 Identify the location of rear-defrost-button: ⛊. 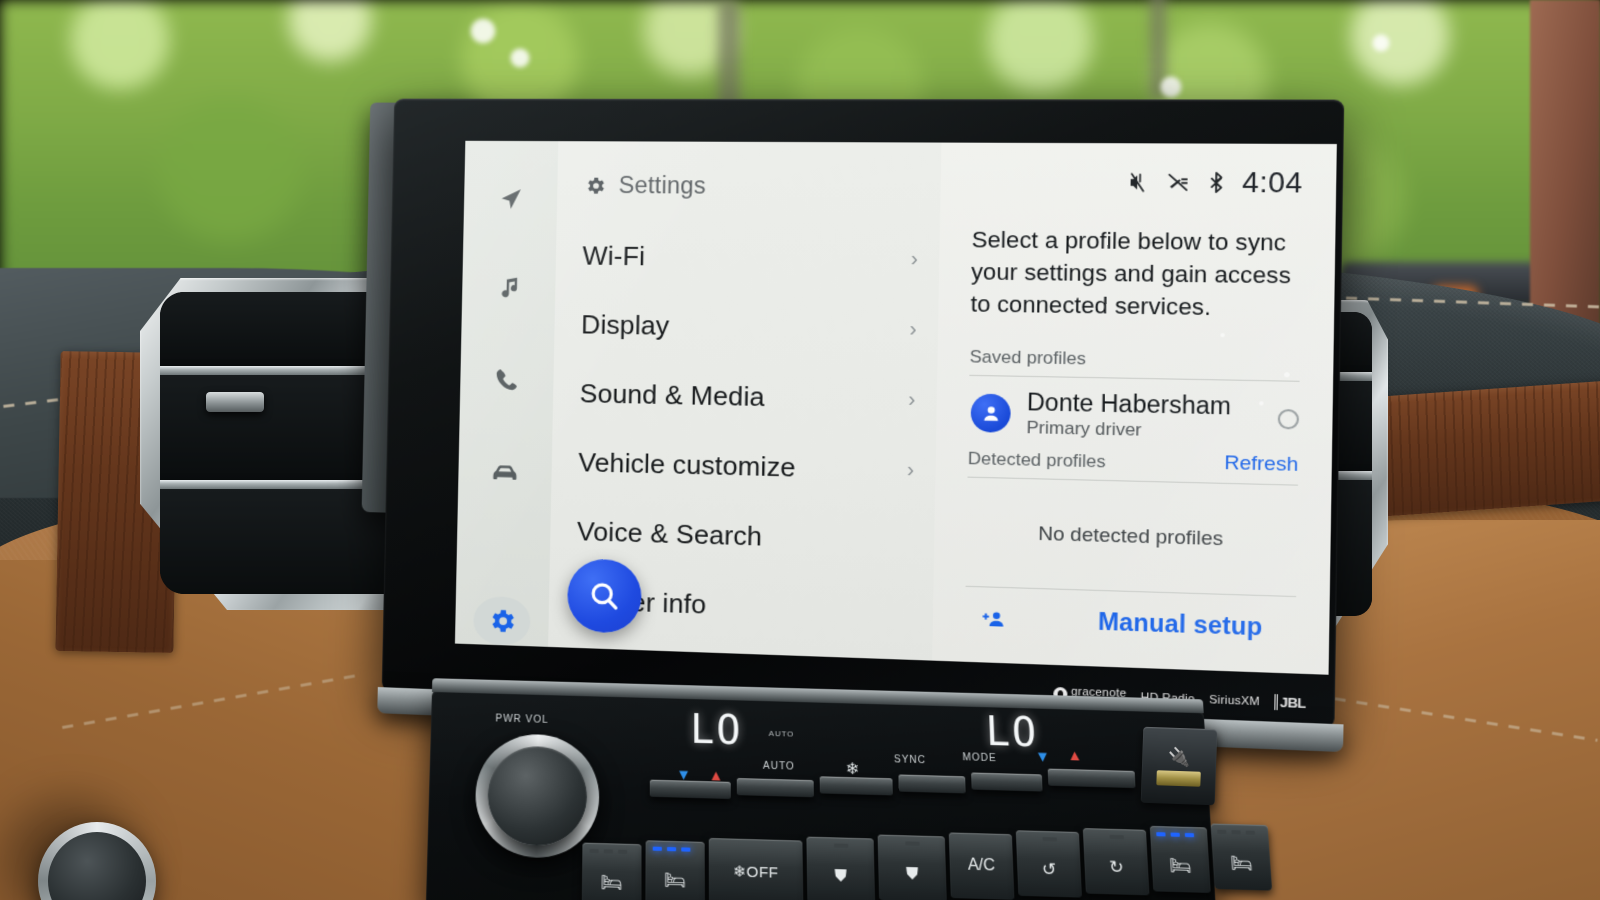
(912, 867).